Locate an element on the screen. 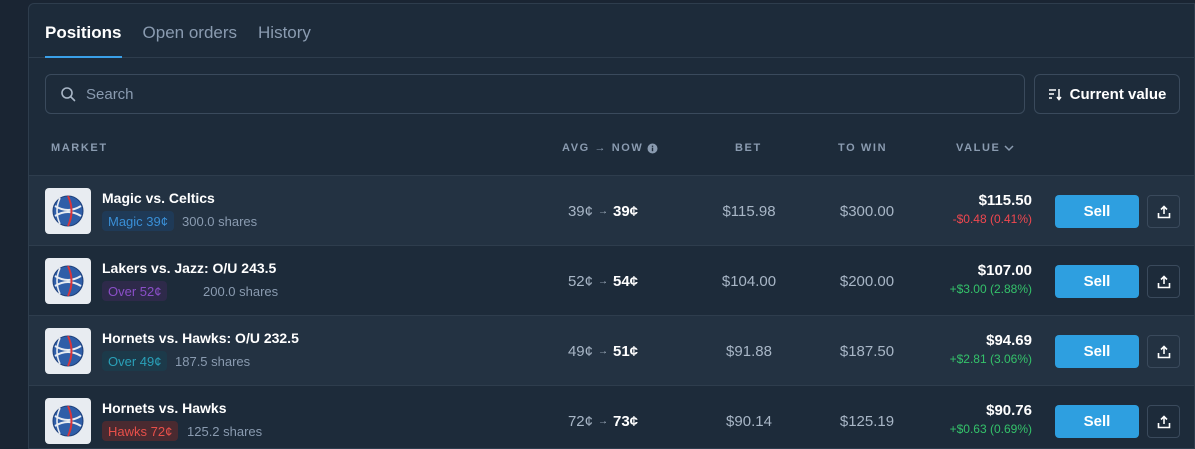 The height and width of the screenshot is (449, 1195). avg-price: 49¢ is located at coordinates (580, 351).